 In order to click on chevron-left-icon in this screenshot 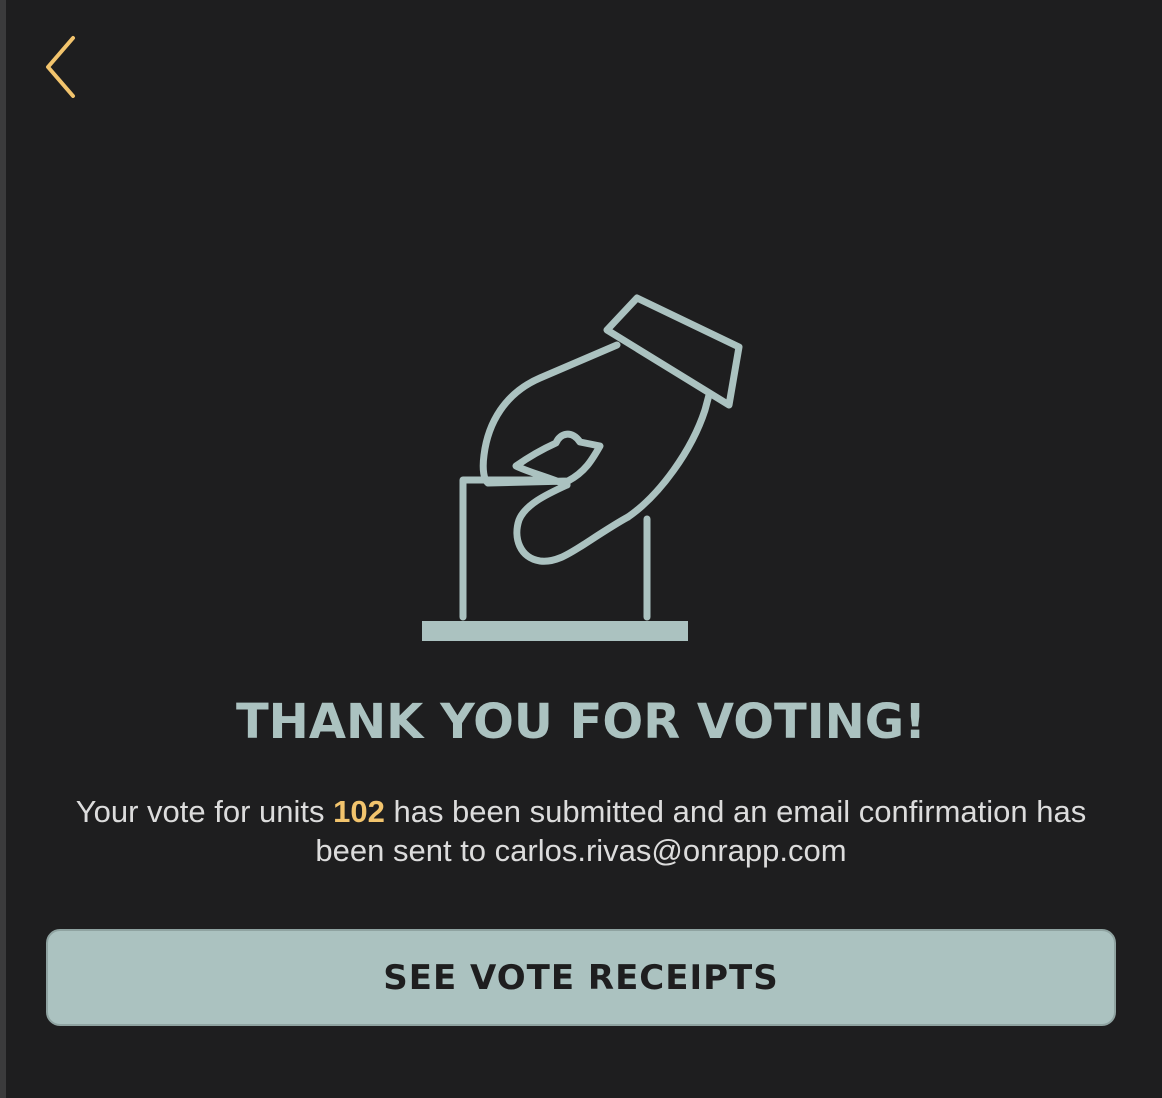, I will do `click(60, 67)`.